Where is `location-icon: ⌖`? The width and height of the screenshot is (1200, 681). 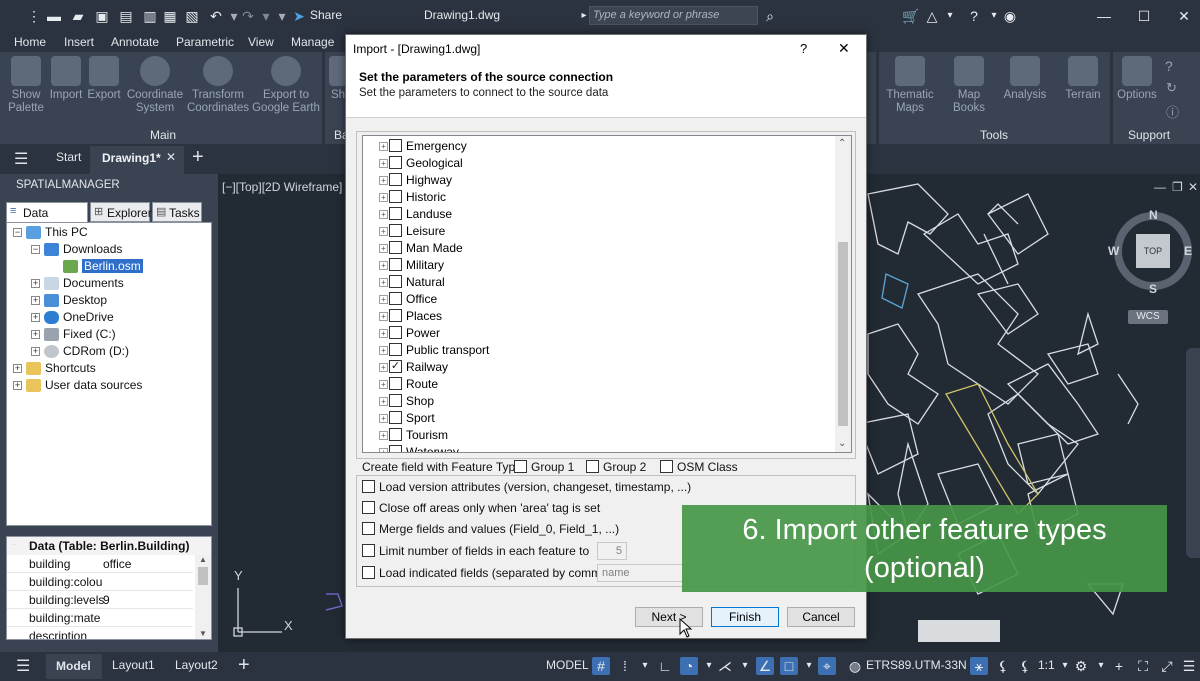
location-icon: ⌖ is located at coordinates (827, 666).